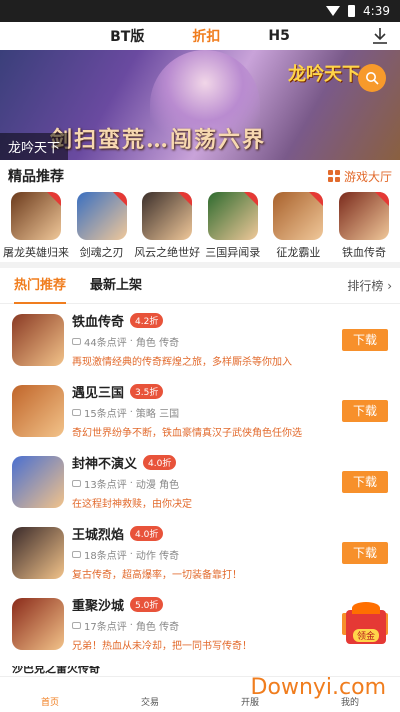 This screenshot has width=400, height=712. What do you see at coordinates (105, 343) in the screenshot?
I see `review-count: 44条点评` at bounding box center [105, 343].